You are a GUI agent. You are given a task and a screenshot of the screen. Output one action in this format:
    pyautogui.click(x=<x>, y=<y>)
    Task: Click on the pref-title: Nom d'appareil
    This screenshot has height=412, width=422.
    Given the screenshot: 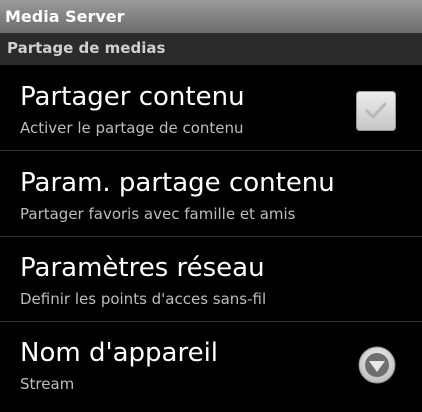 What is the action you would take?
    pyautogui.click(x=119, y=353)
    